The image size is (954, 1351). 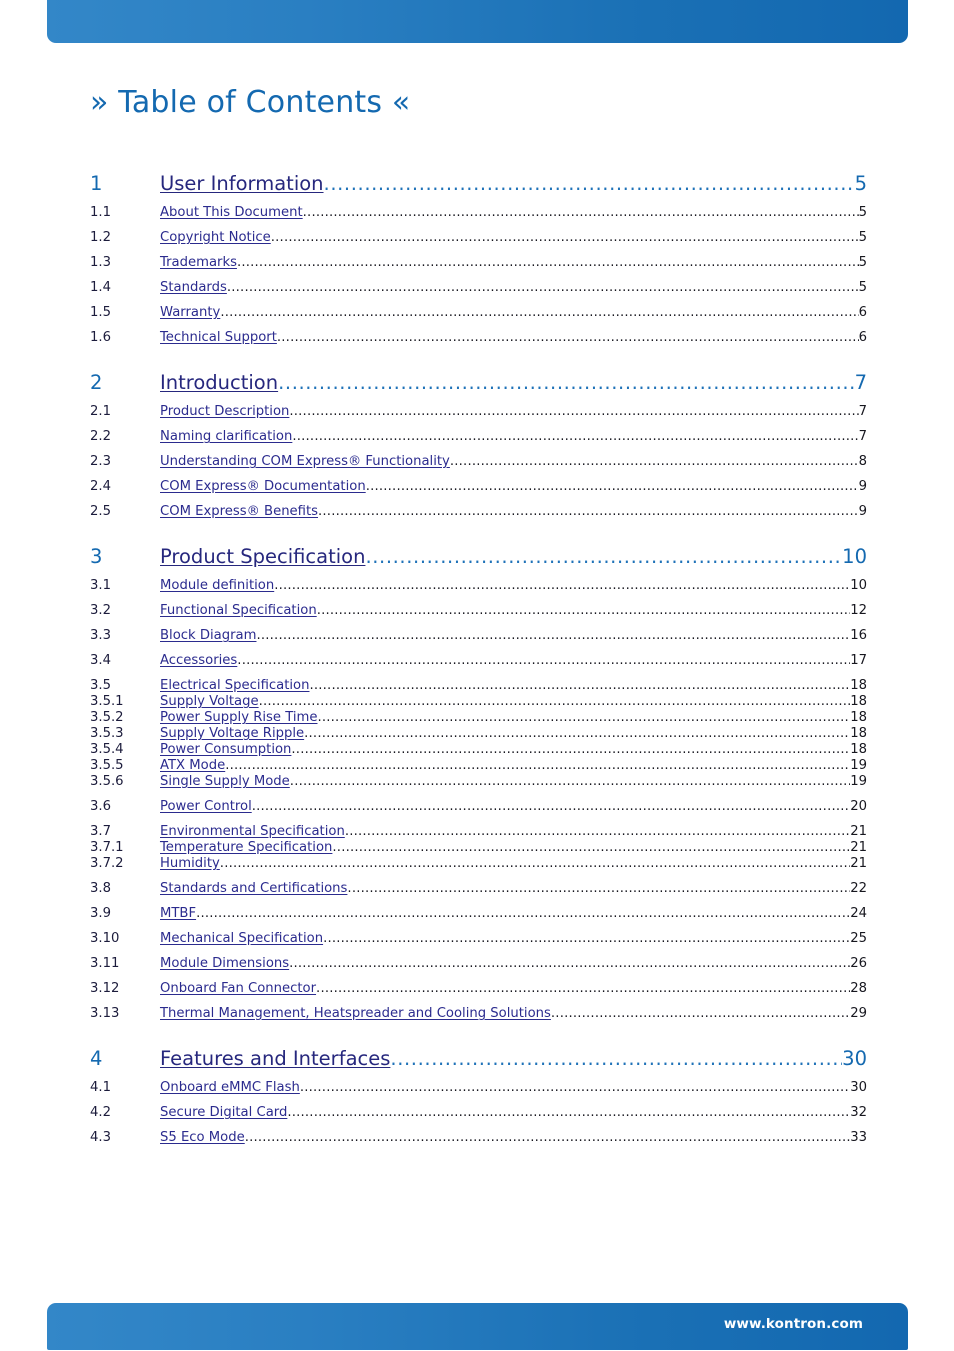 What do you see at coordinates (226, 436) in the screenshot?
I see `toc-entry-label: Naming clarification` at bounding box center [226, 436].